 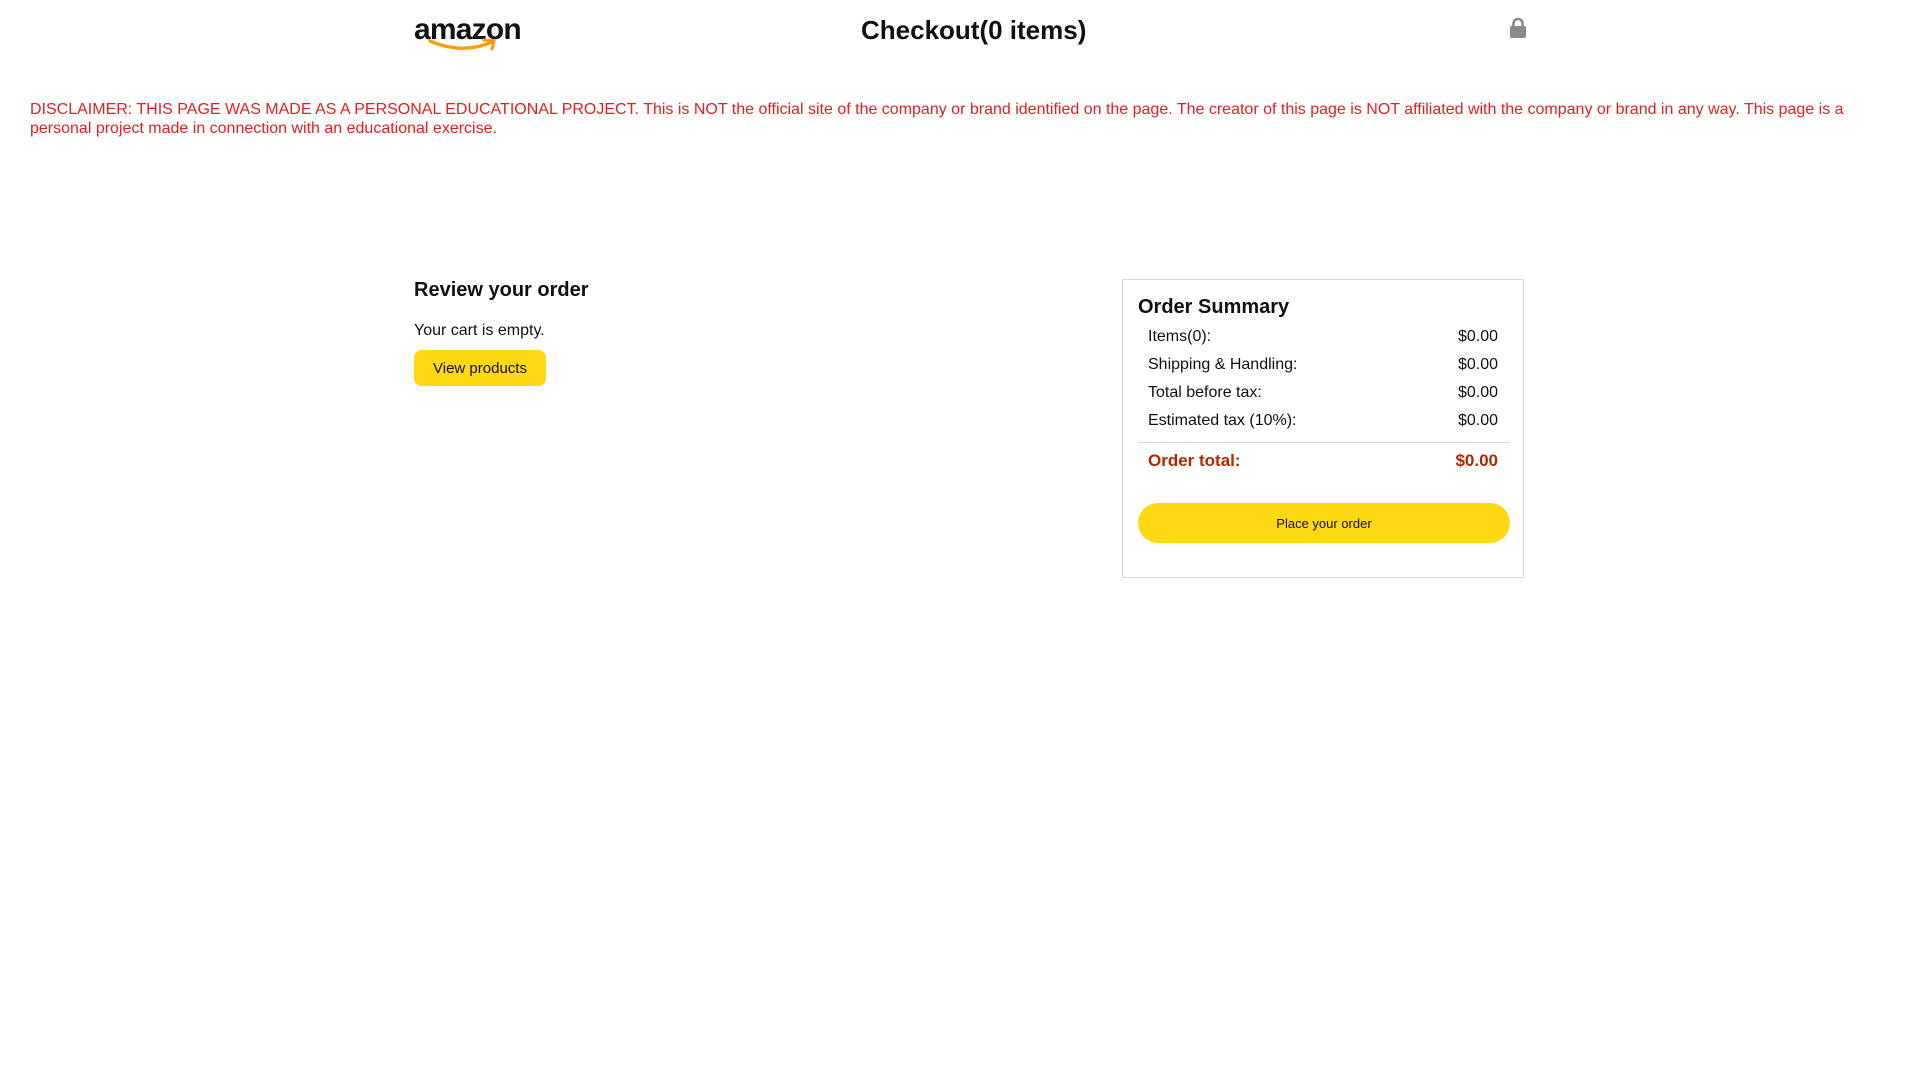 What do you see at coordinates (1518, 27) in the screenshot?
I see `lock-icon` at bounding box center [1518, 27].